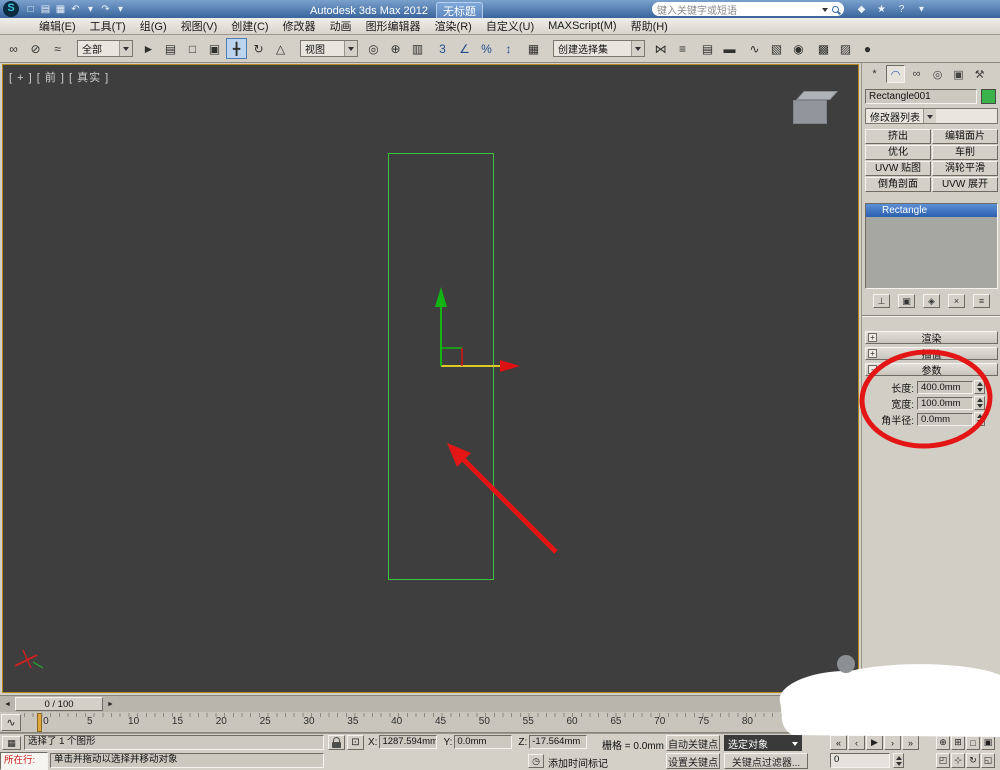 This screenshot has width=1000, height=770. Describe the element at coordinates (958, 742) in the screenshot. I see `zoom-all-icon: ⊞` at that location.